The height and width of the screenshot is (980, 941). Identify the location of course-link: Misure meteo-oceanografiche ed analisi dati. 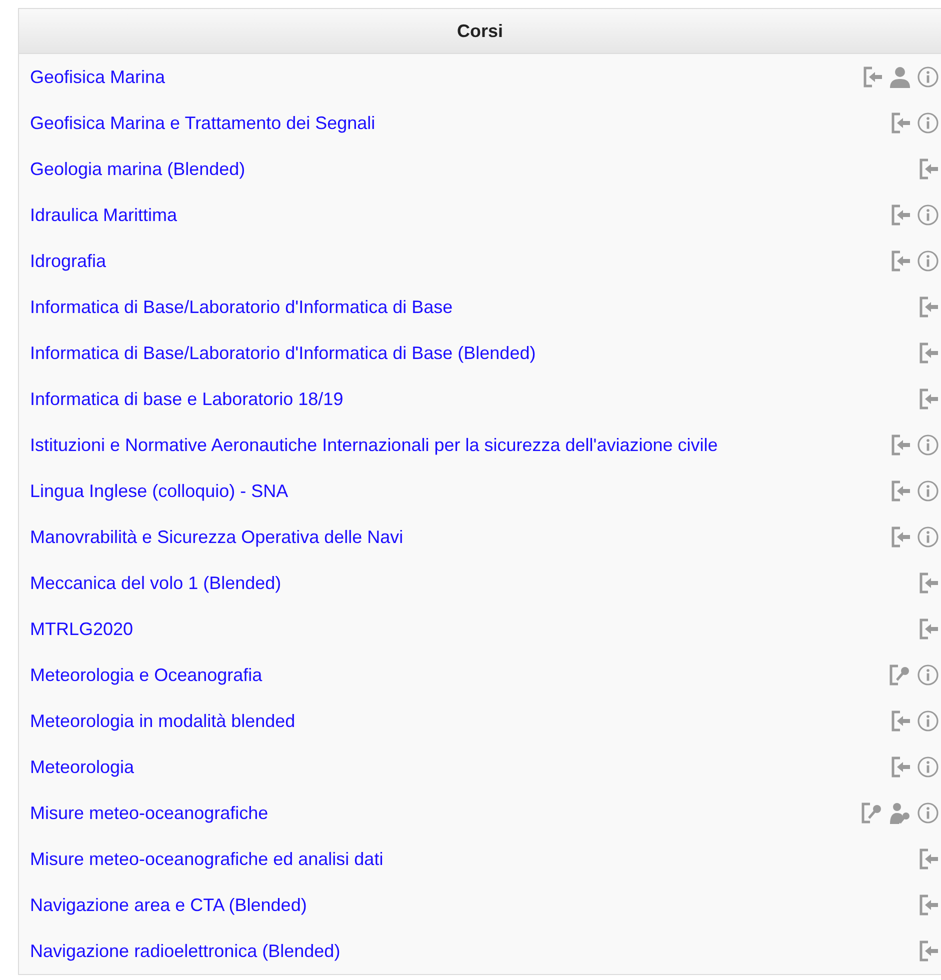
(207, 859).